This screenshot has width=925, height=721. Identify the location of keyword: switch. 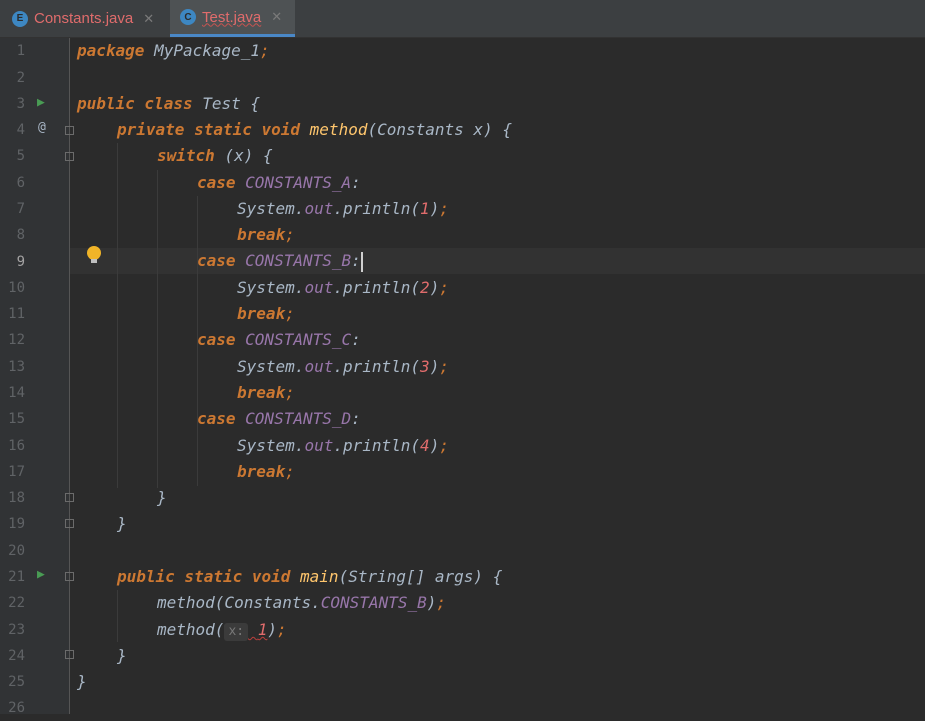
(186, 155).